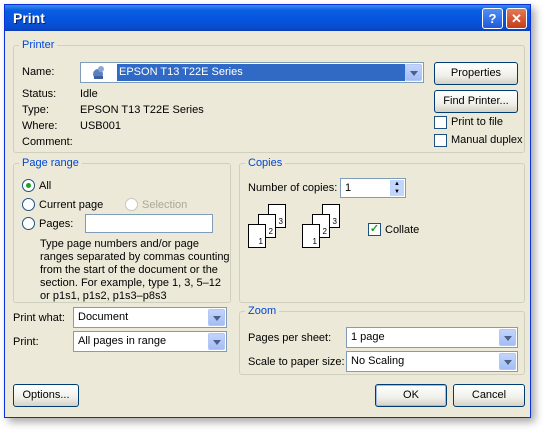  I want to click on dialog-title: Print, so click(29, 18).